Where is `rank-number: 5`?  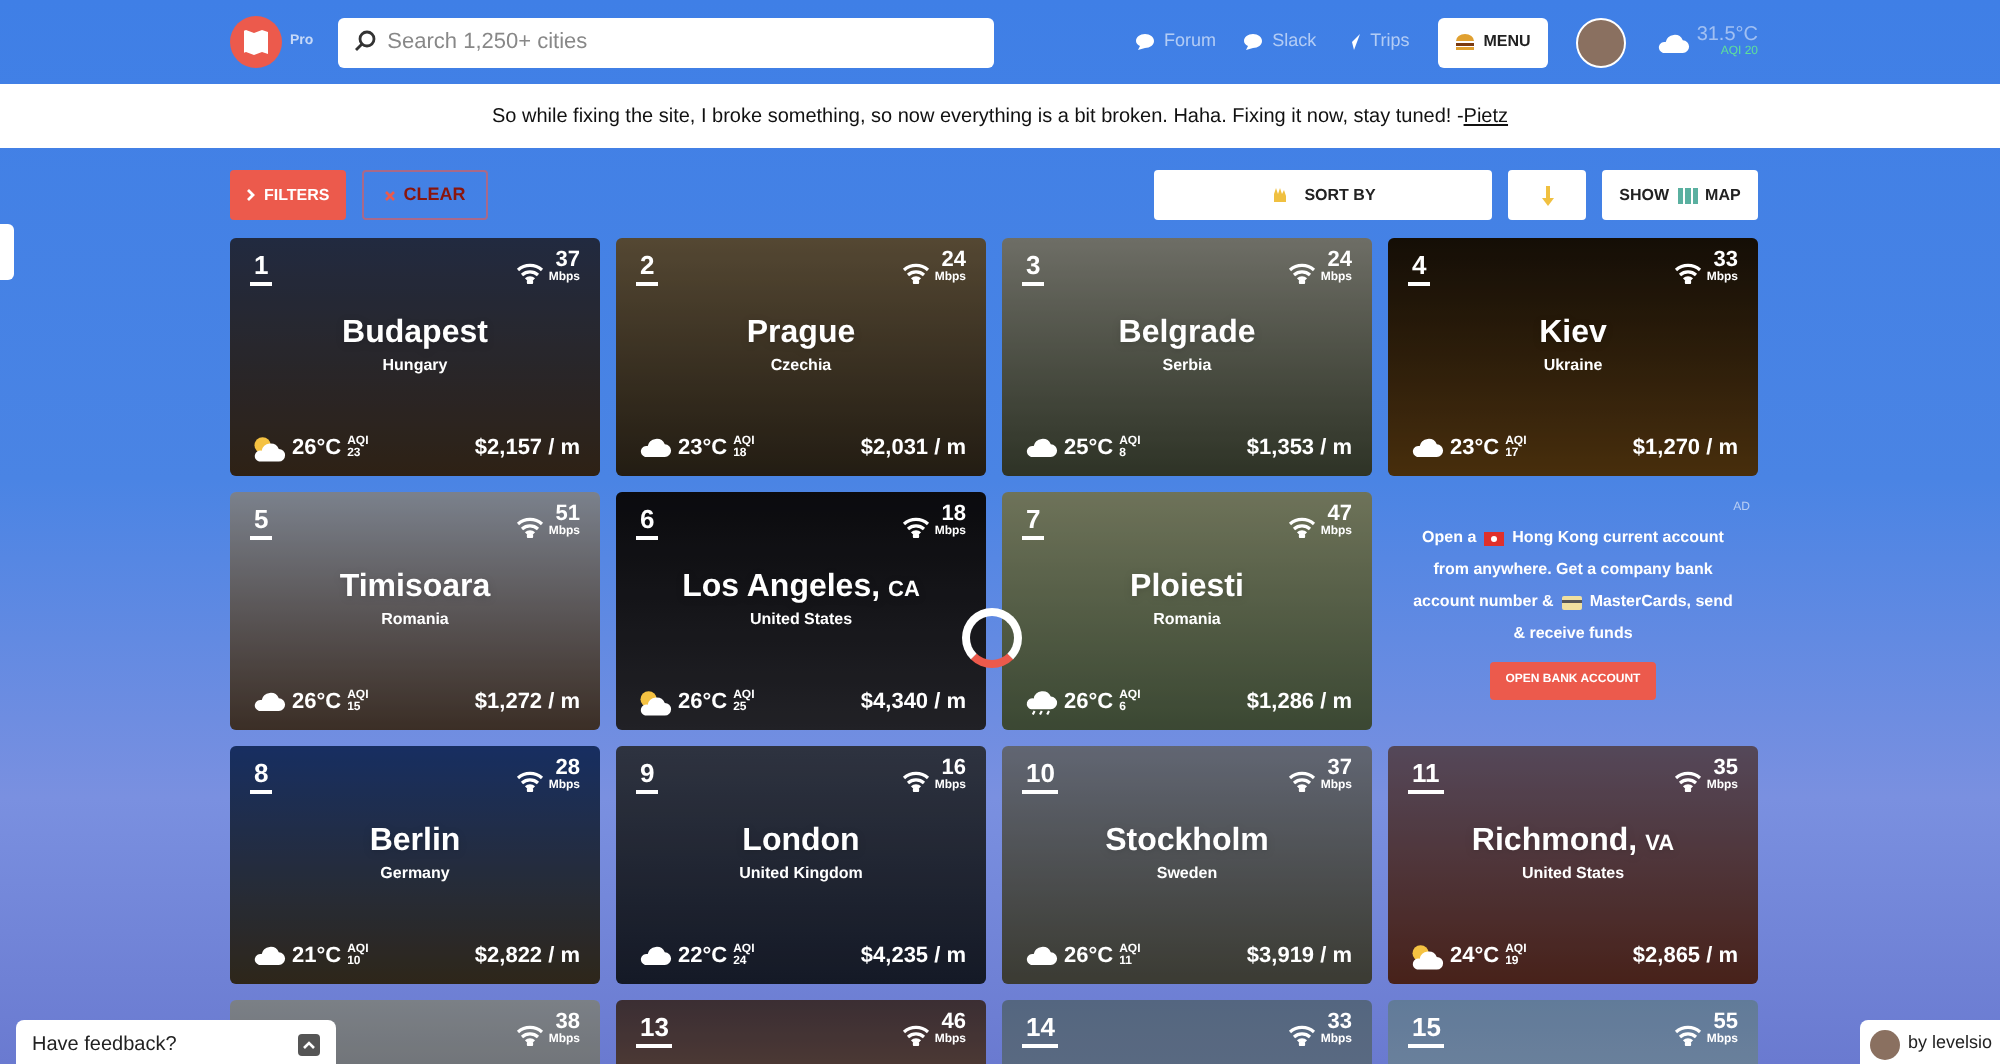
rank-number: 5 is located at coordinates (261, 522).